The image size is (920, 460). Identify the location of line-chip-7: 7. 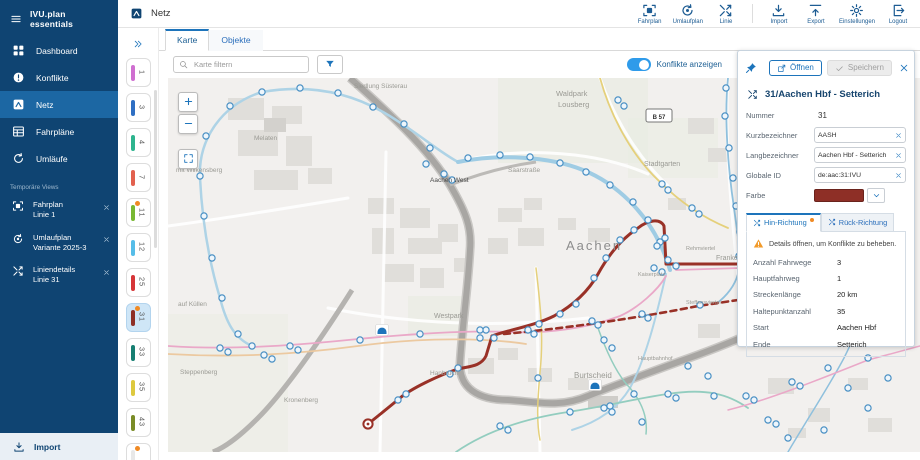
(138, 177).